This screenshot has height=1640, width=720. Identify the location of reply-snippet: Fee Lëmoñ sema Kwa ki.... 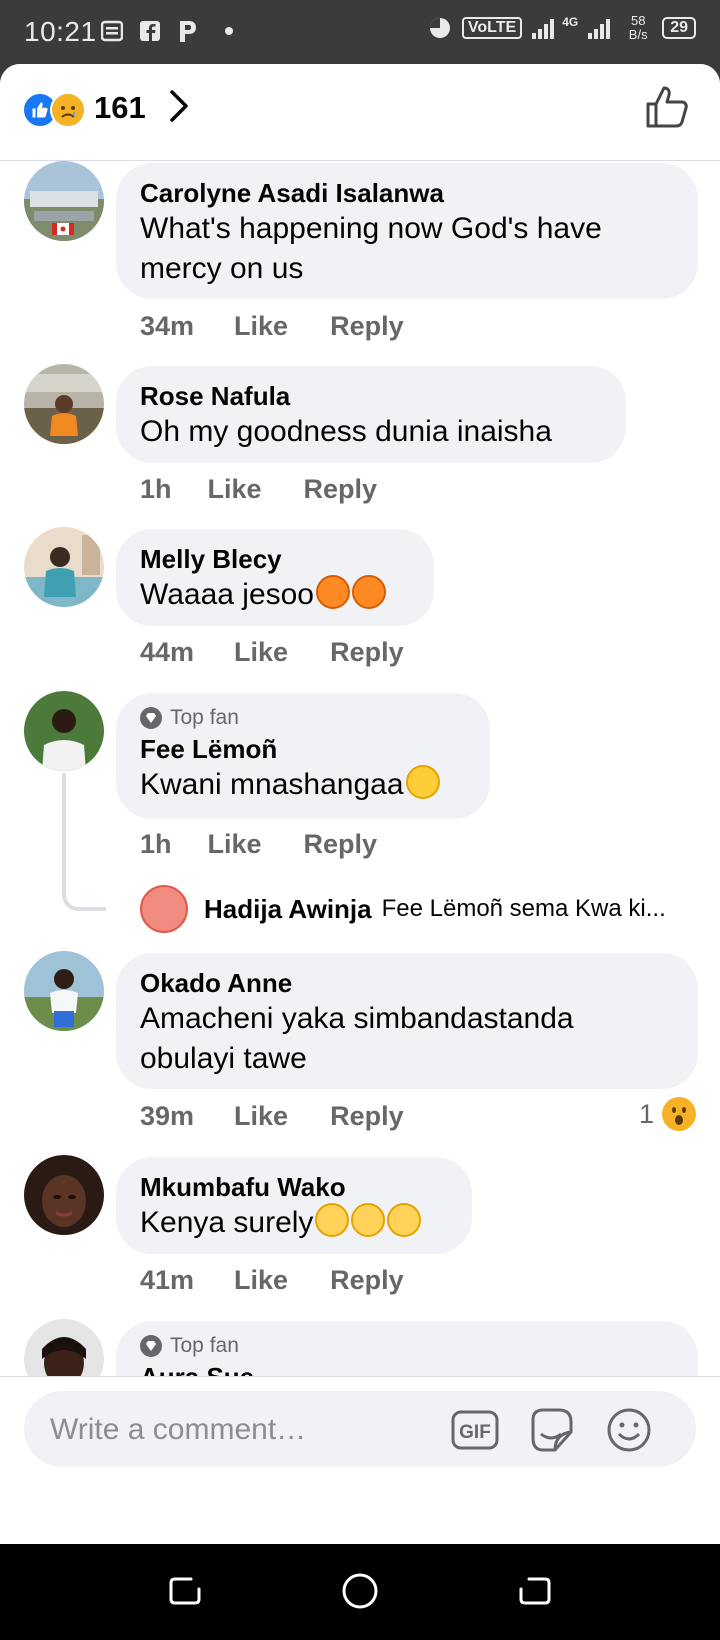
(523, 908).